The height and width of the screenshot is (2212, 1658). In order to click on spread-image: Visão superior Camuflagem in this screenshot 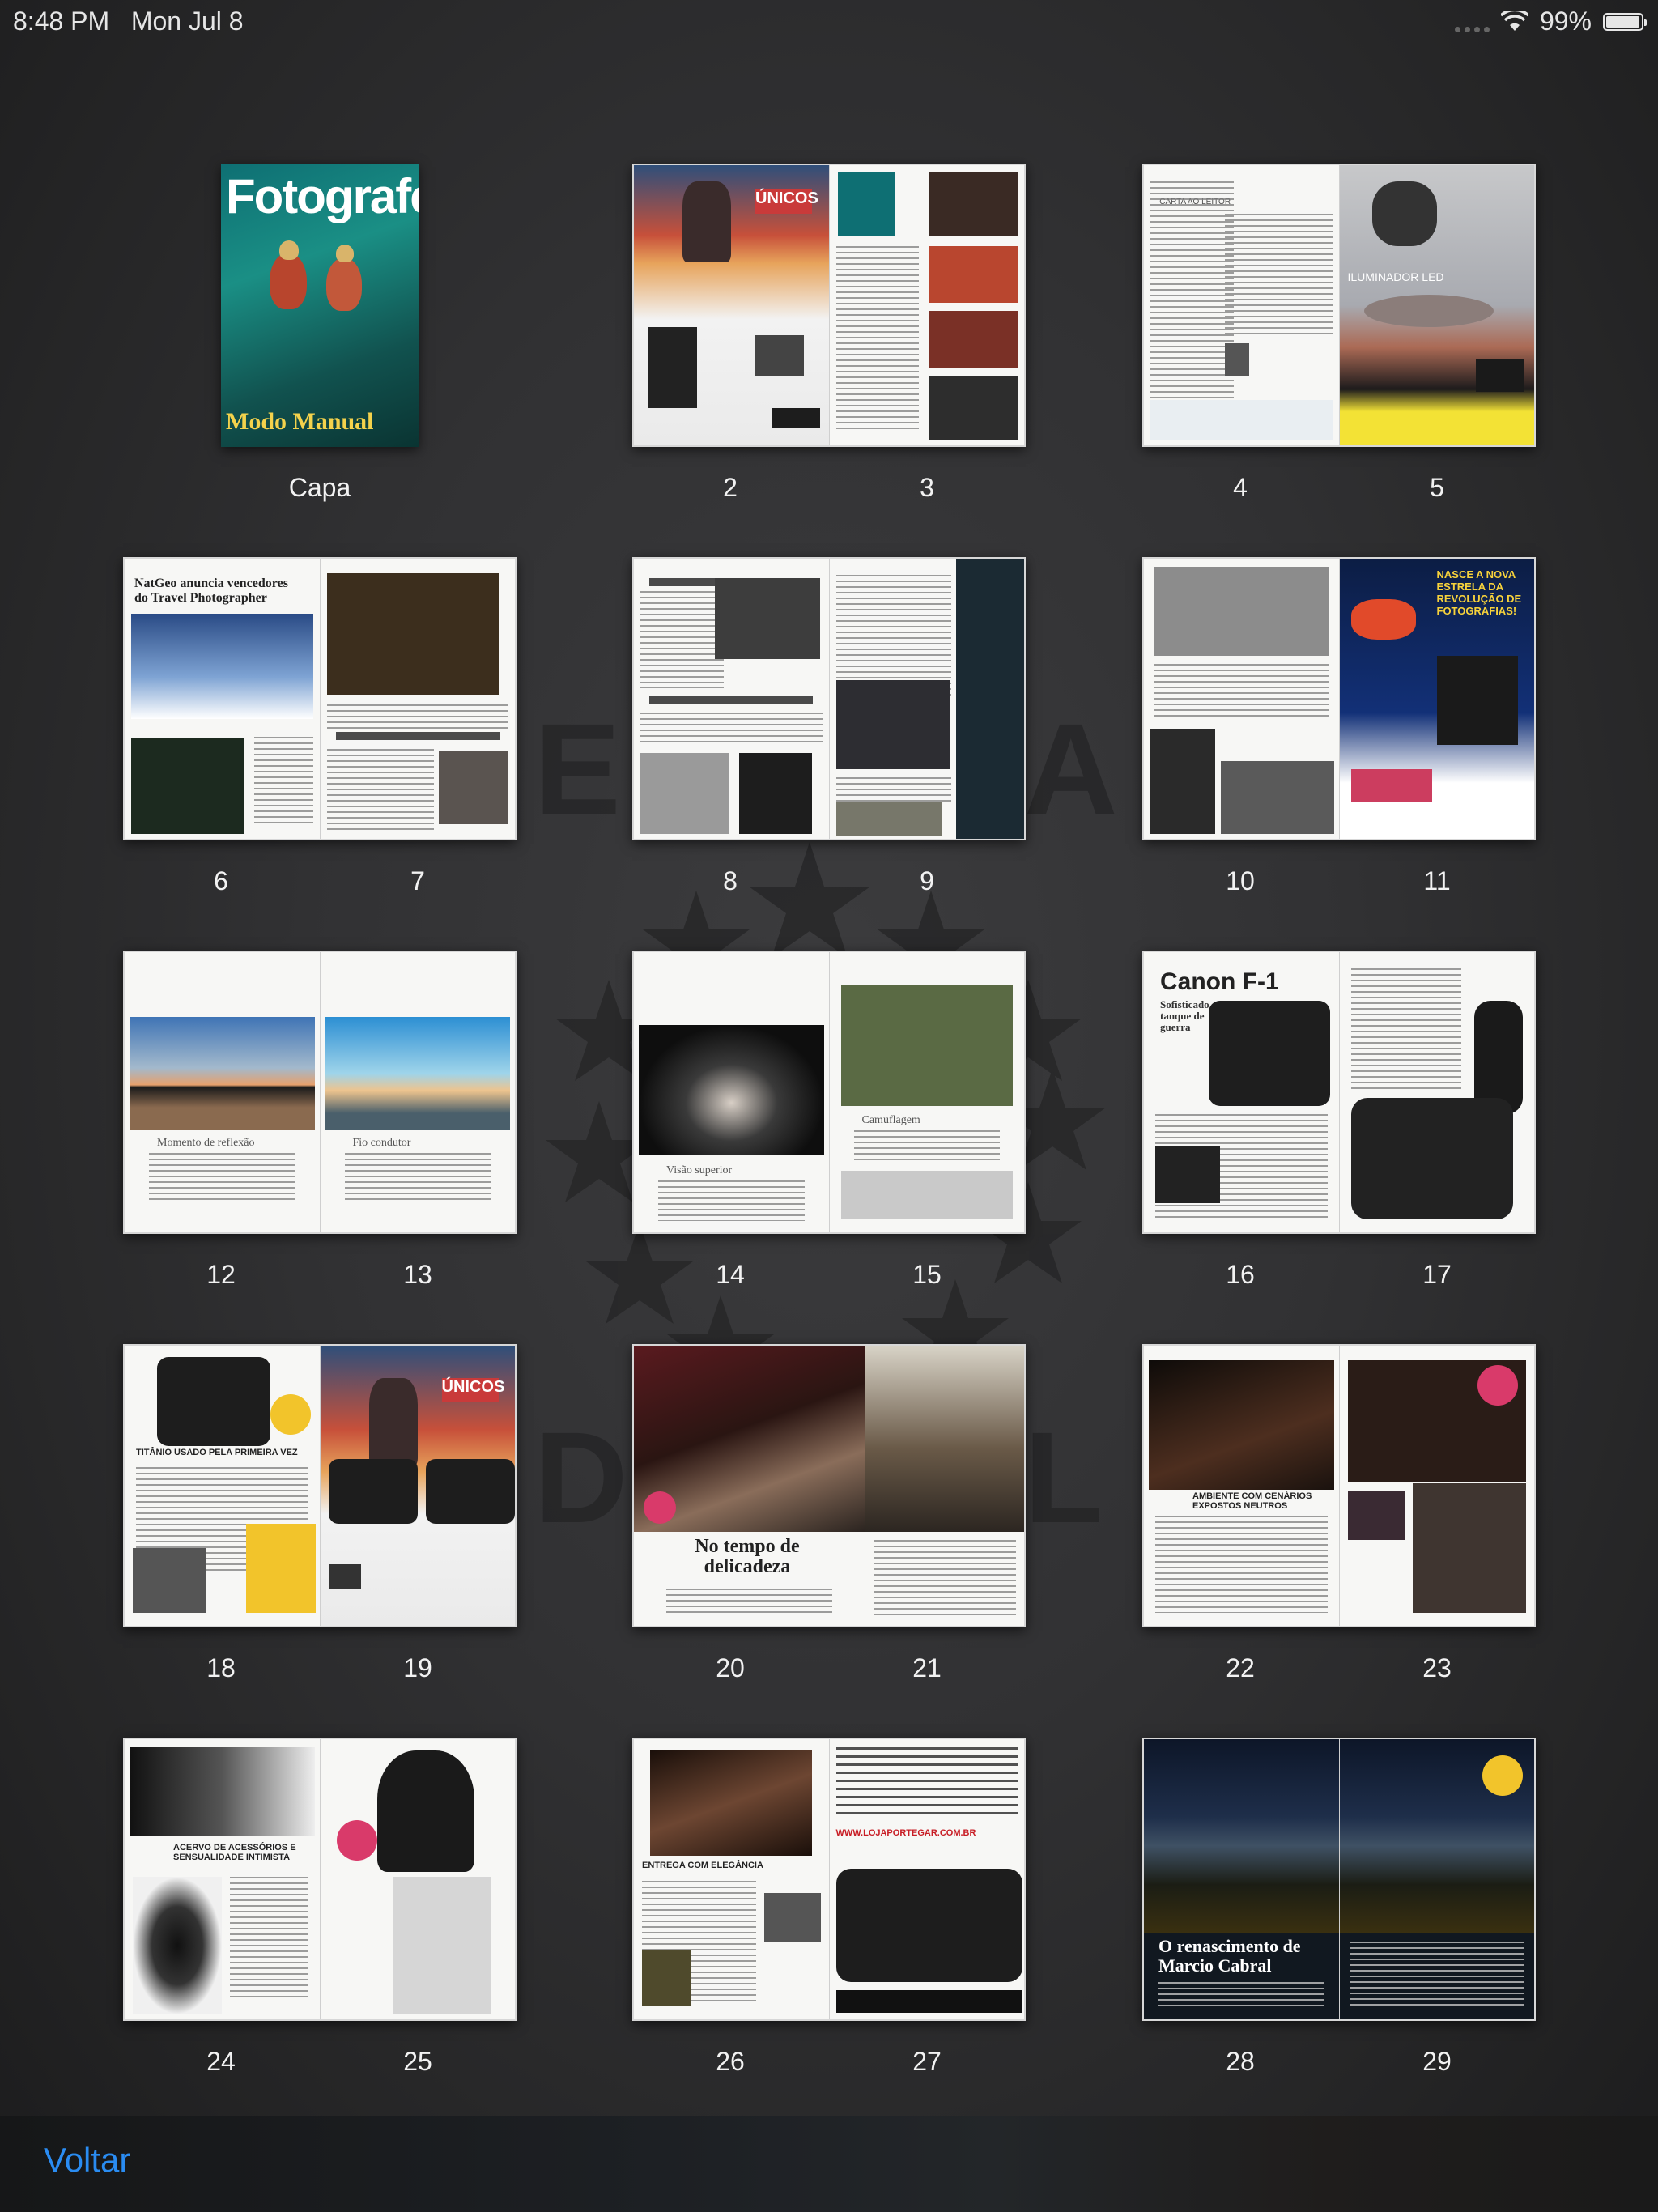, I will do `click(829, 1093)`.